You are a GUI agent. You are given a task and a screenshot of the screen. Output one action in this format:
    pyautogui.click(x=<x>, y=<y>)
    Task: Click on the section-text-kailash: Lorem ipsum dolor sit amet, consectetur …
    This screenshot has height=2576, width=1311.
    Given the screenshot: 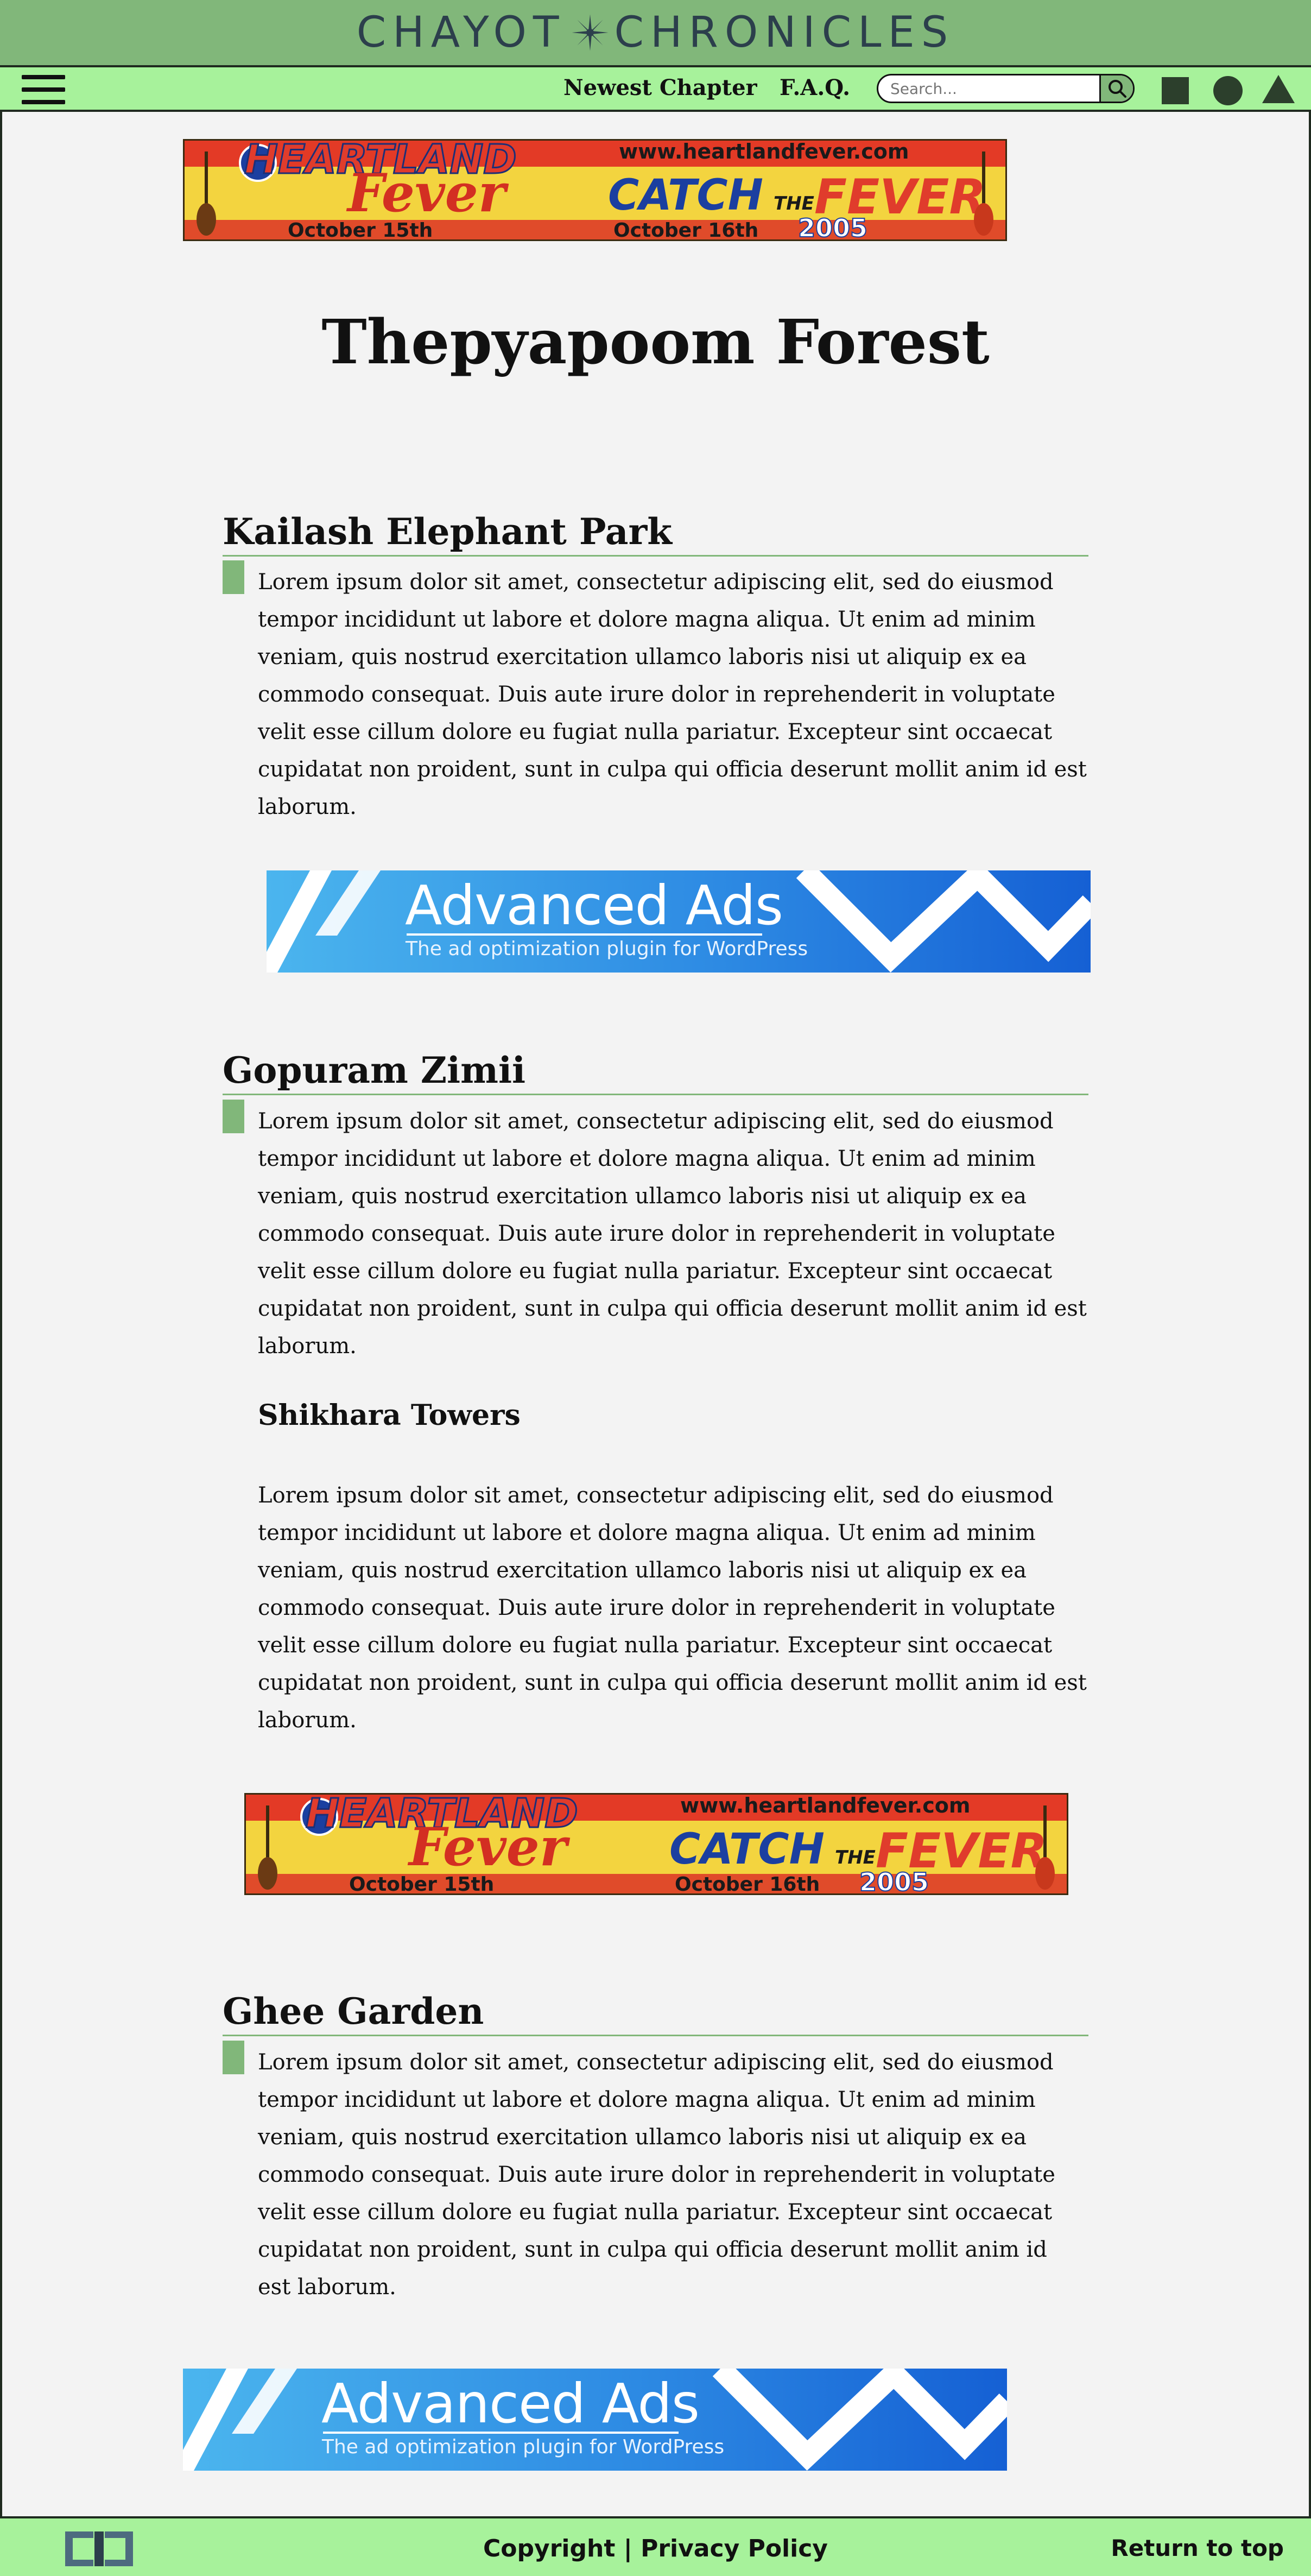 What is the action you would take?
    pyautogui.click(x=672, y=694)
    